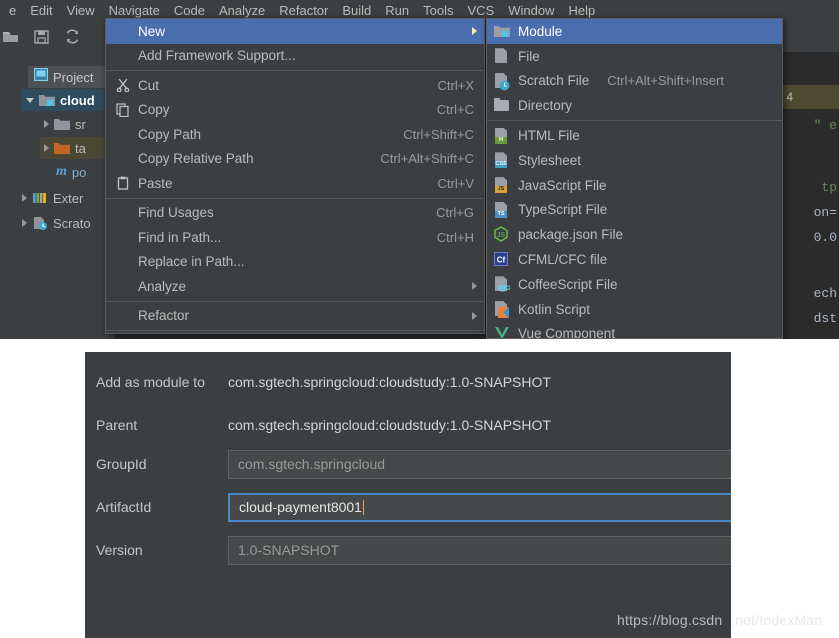  I want to click on label-artifactid: ArtifactId, so click(124, 507).